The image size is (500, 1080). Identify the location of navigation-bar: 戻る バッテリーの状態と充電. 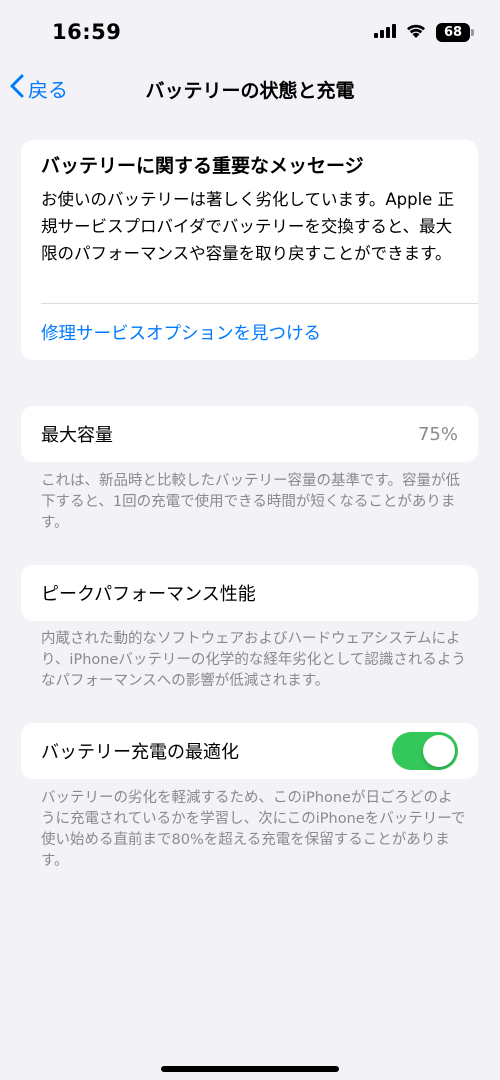
(250, 89).